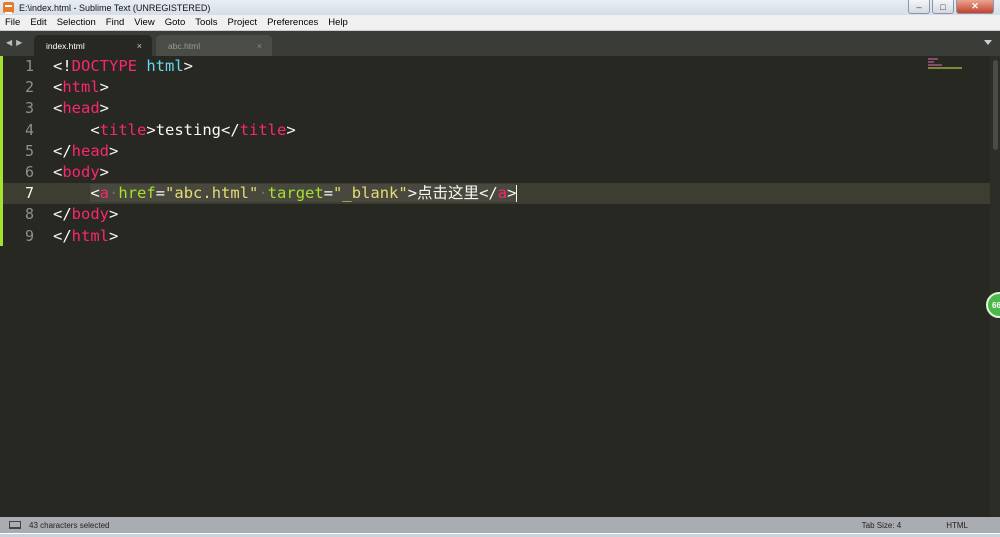 The width and height of the screenshot is (1000, 537). What do you see at coordinates (29, 66) in the screenshot?
I see `line-number: 1` at bounding box center [29, 66].